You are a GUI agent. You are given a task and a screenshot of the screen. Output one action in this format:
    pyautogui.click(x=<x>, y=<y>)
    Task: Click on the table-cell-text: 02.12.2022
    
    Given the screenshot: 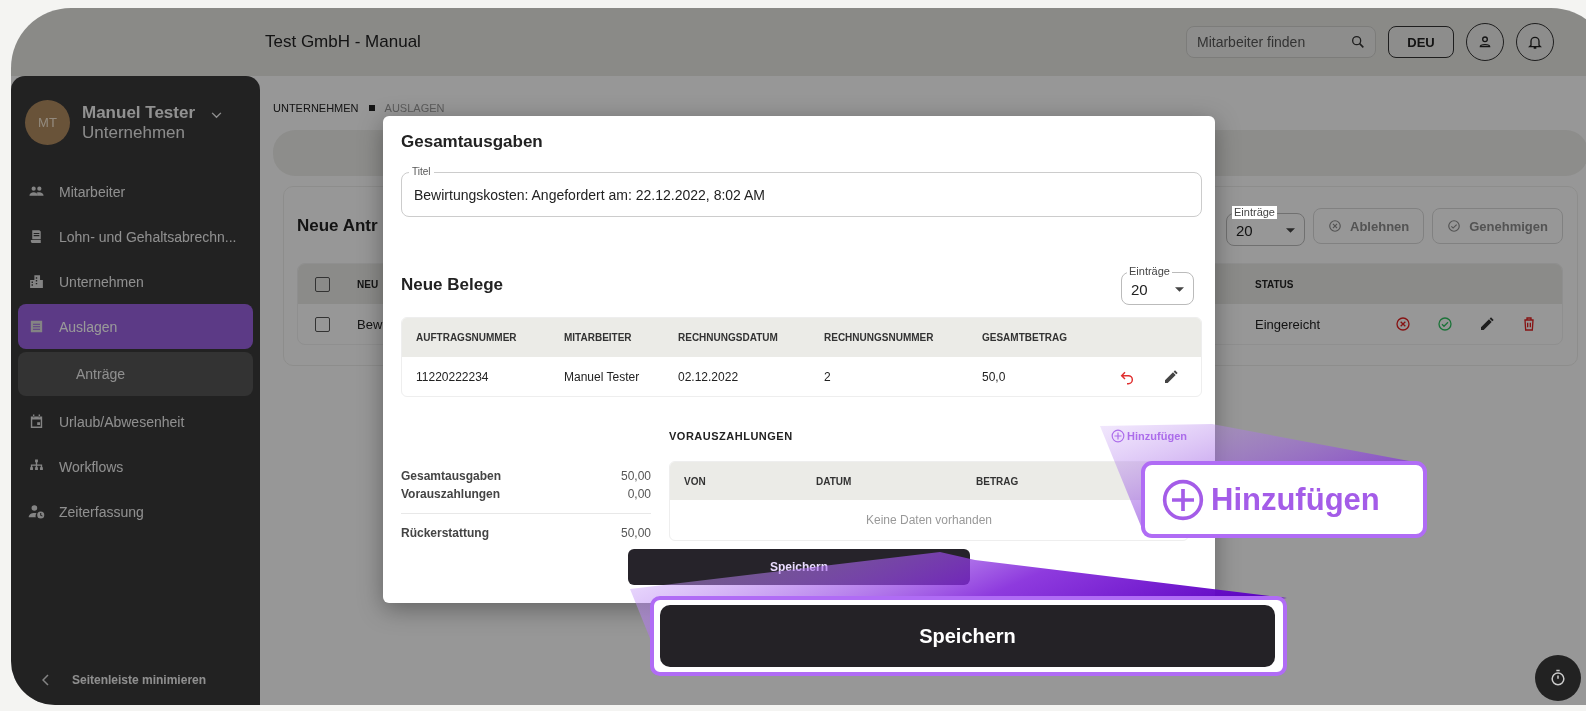 What is the action you would take?
    pyautogui.click(x=709, y=376)
    